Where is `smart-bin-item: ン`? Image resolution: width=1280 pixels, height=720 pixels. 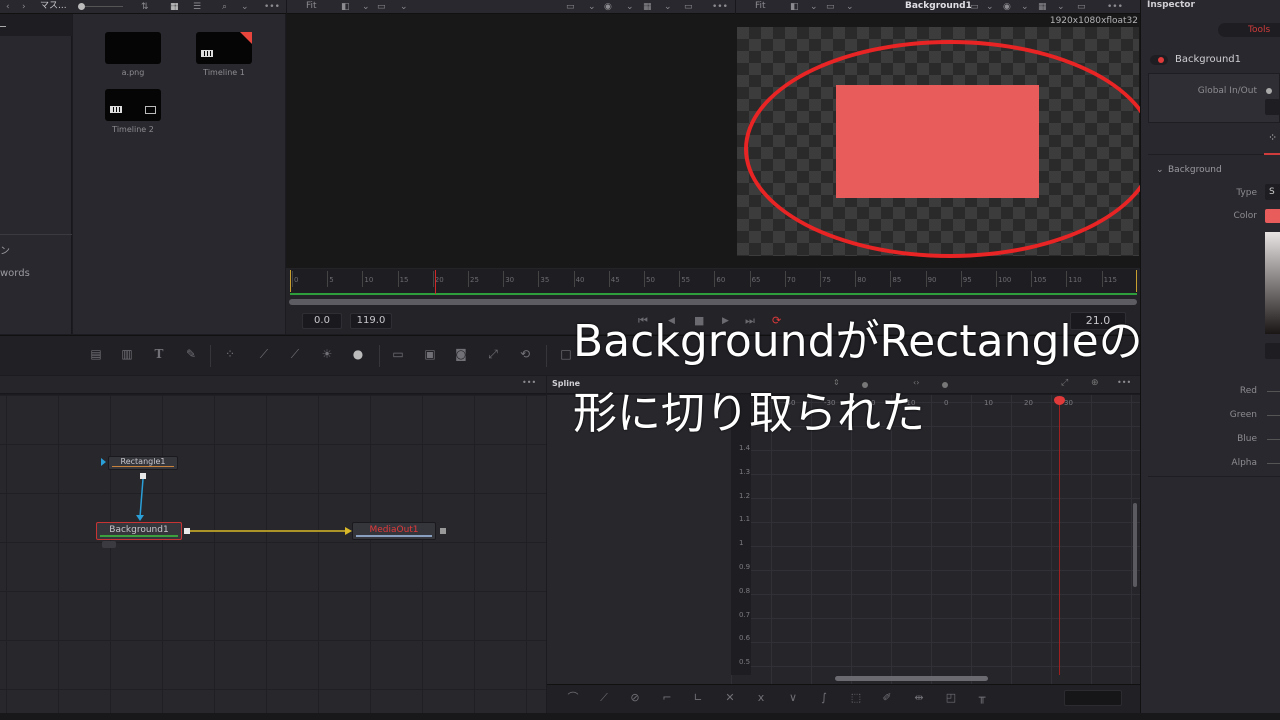 smart-bin-item: ン is located at coordinates (5, 249).